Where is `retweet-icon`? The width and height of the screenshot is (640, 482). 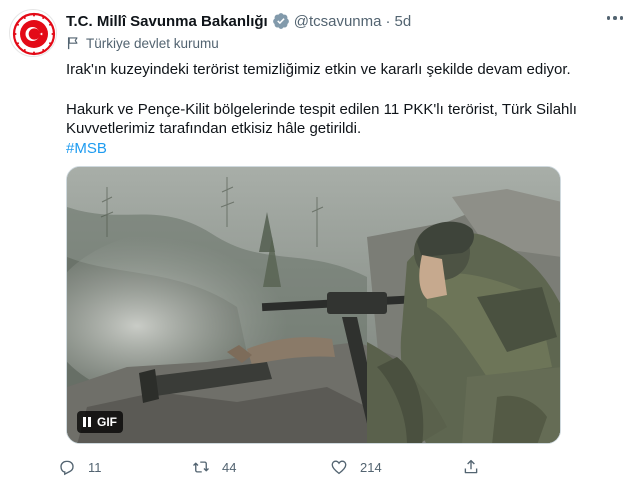
retweet-icon is located at coordinates (201, 467).